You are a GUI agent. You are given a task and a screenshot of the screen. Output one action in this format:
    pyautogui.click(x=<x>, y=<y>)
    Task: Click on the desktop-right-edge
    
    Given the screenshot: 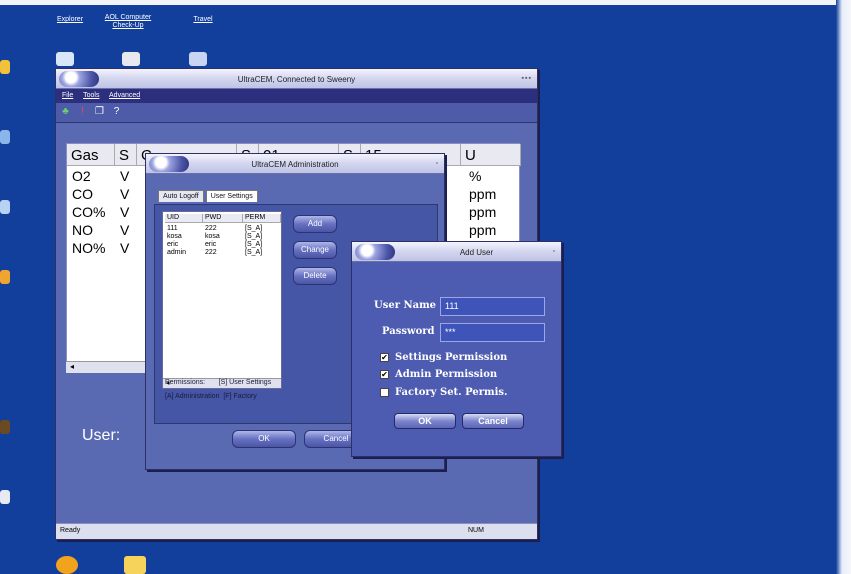 What is the action you would take?
    pyautogui.click(x=843, y=287)
    